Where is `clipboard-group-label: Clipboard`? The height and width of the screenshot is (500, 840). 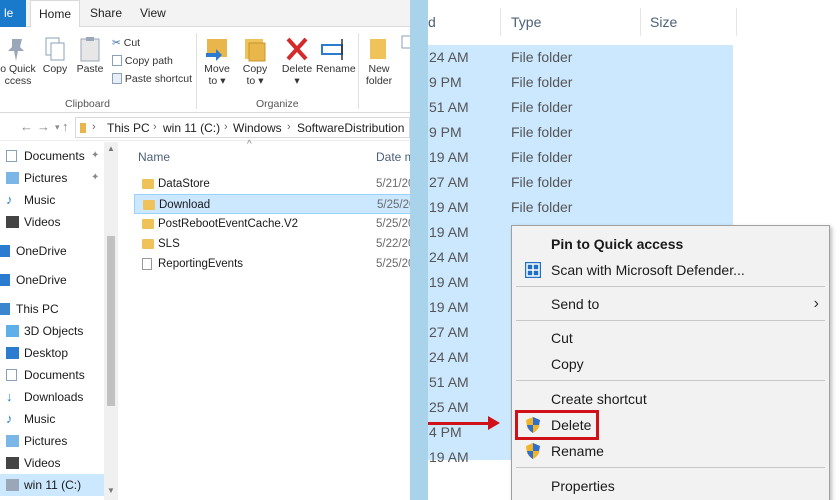 clipboard-group-label: Clipboard is located at coordinates (87, 104).